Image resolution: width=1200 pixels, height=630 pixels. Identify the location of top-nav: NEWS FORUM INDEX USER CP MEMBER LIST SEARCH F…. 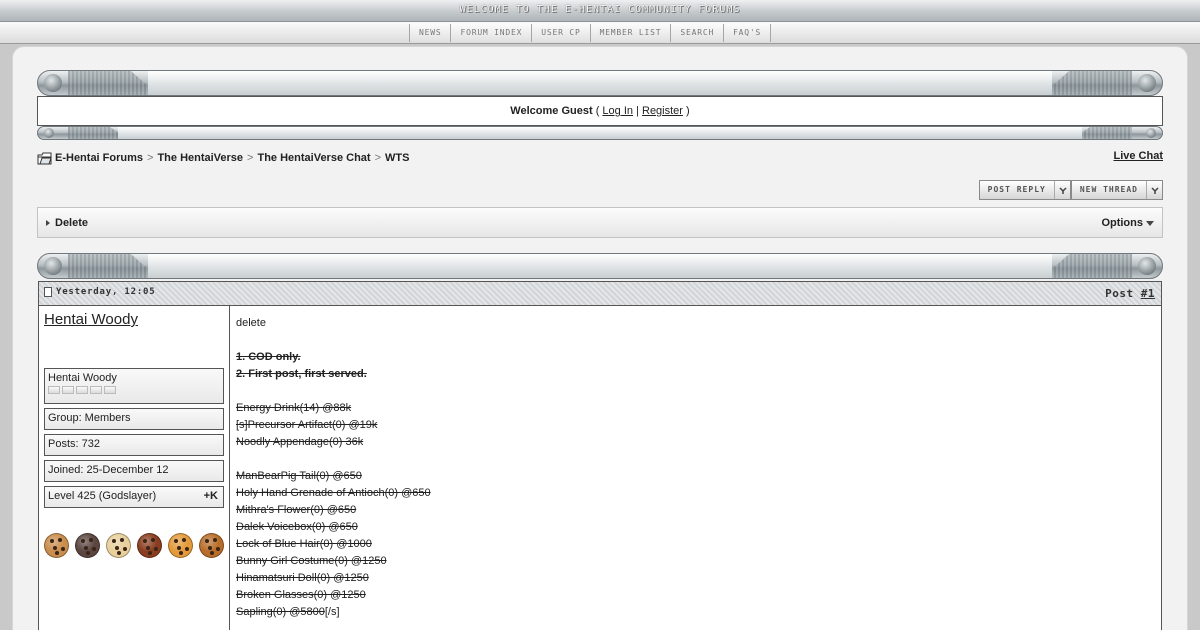
(600, 33).